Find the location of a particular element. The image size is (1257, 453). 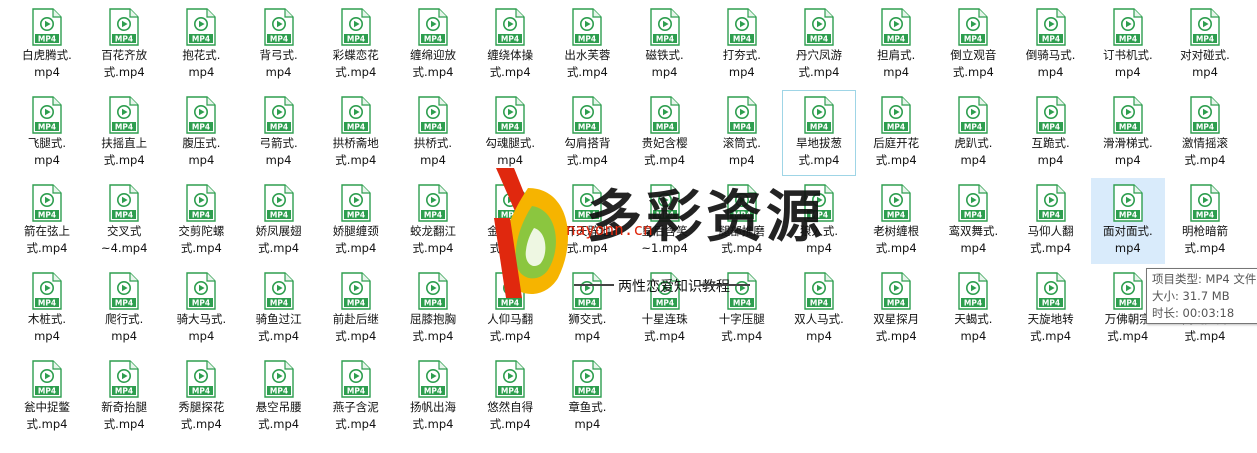

file-item: MP4 贵妃含樱 式.mp4 is located at coordinates (665, 133).